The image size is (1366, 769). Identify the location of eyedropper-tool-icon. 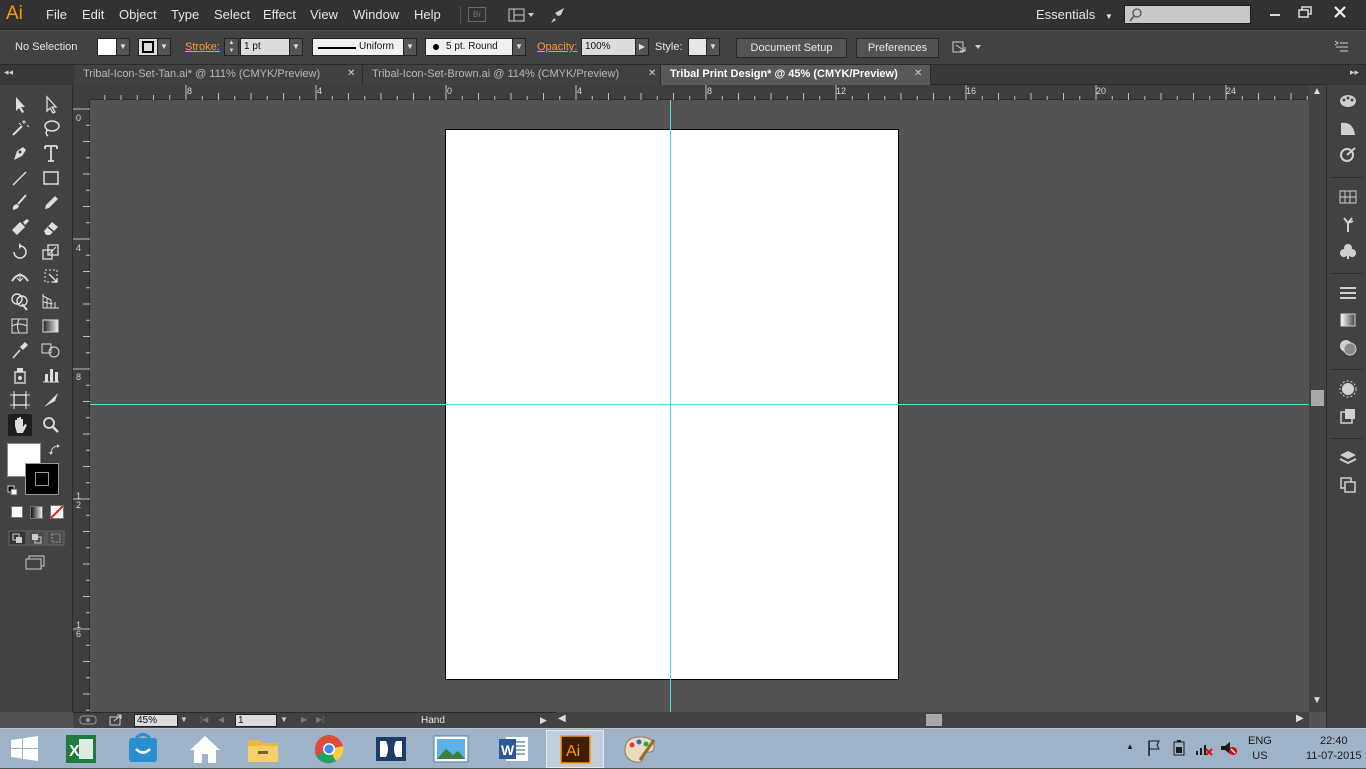
(20, 350).